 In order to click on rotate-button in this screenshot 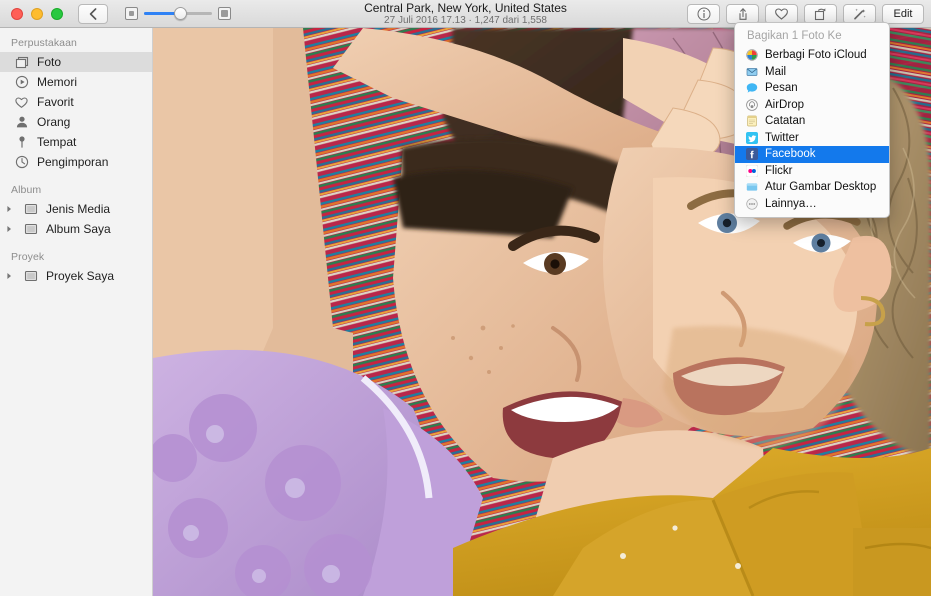, I will do `click(820, 14)`.